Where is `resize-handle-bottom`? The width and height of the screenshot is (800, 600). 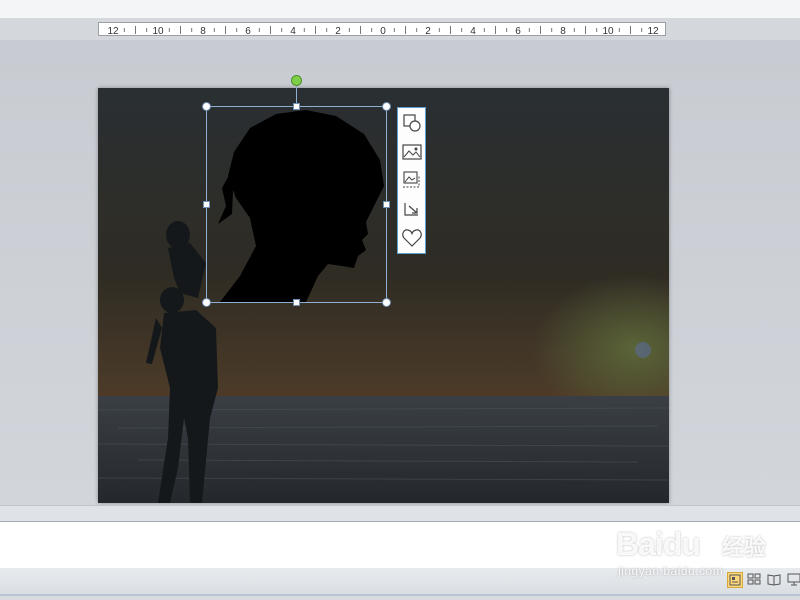
resize-handle-bottom is located at coordinates (296, 302).